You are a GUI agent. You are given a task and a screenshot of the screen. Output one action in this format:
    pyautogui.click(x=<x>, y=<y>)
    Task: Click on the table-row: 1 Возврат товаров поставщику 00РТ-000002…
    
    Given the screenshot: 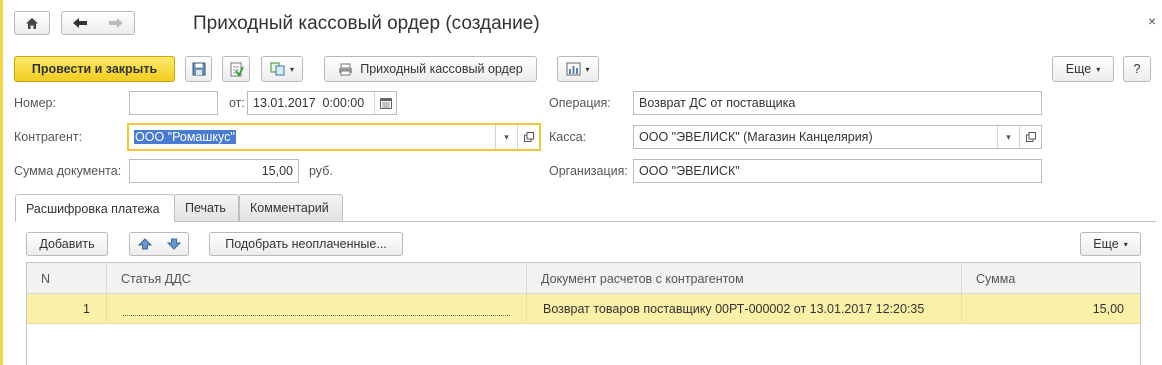 What is the action you would take?
    pyautogui.click(x=583, y=309)
    